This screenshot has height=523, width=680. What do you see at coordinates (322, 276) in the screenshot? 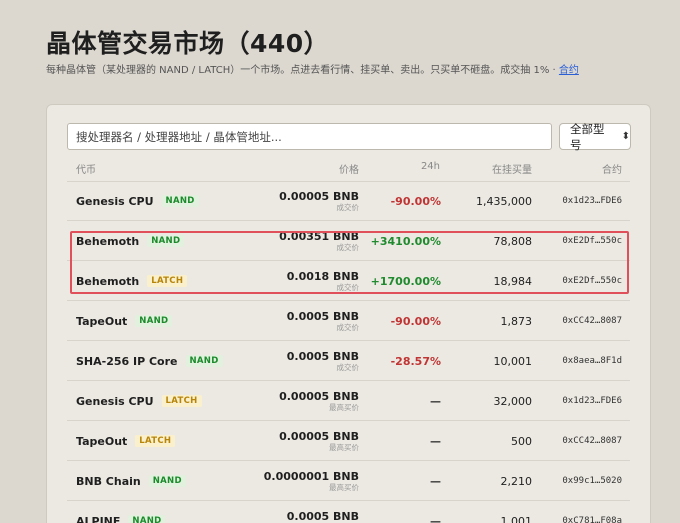
I see `price-value: 0.0018 BNB` at bounding box center [322, 276].